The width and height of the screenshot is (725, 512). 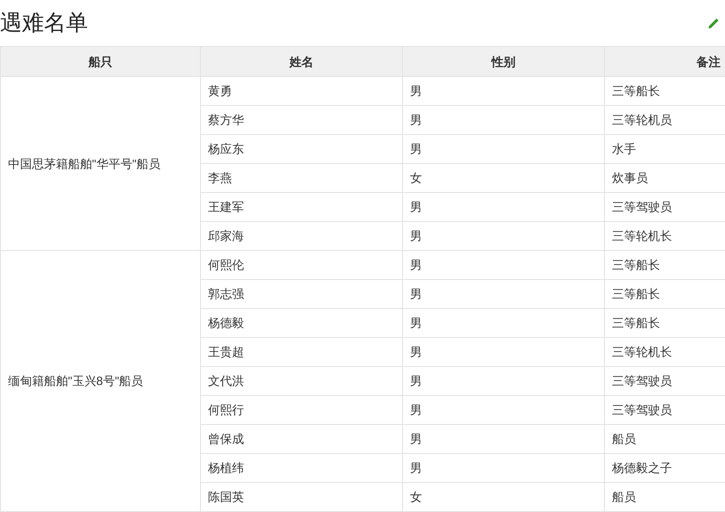 What do you see at coordinates (301, 323) in the screenshot?
I see `table-cell: 杨德毅` at bounding box center [301, 323].